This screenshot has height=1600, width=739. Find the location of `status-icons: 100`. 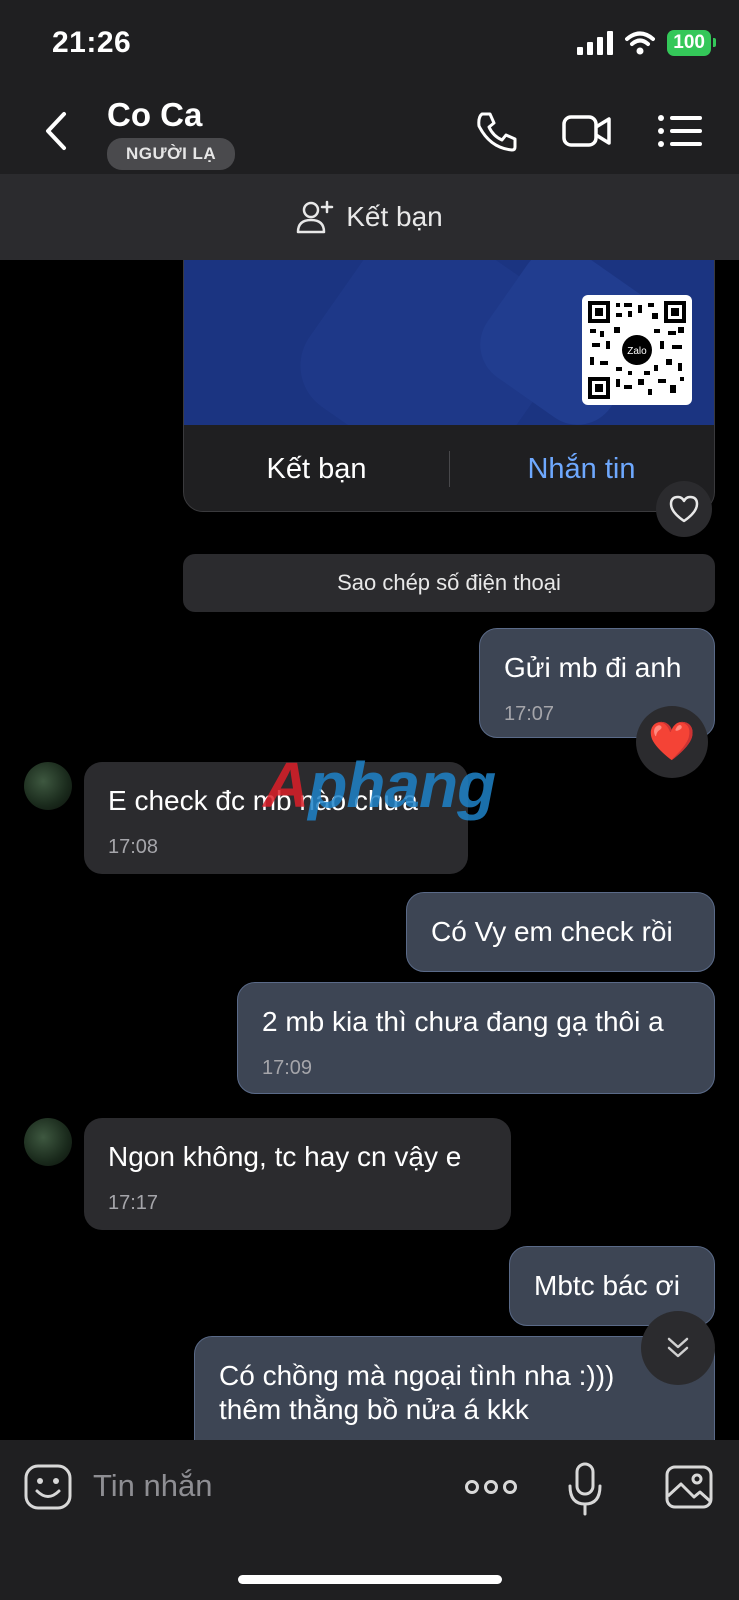

status-icons: 100 is located at coordinates (646, 43).